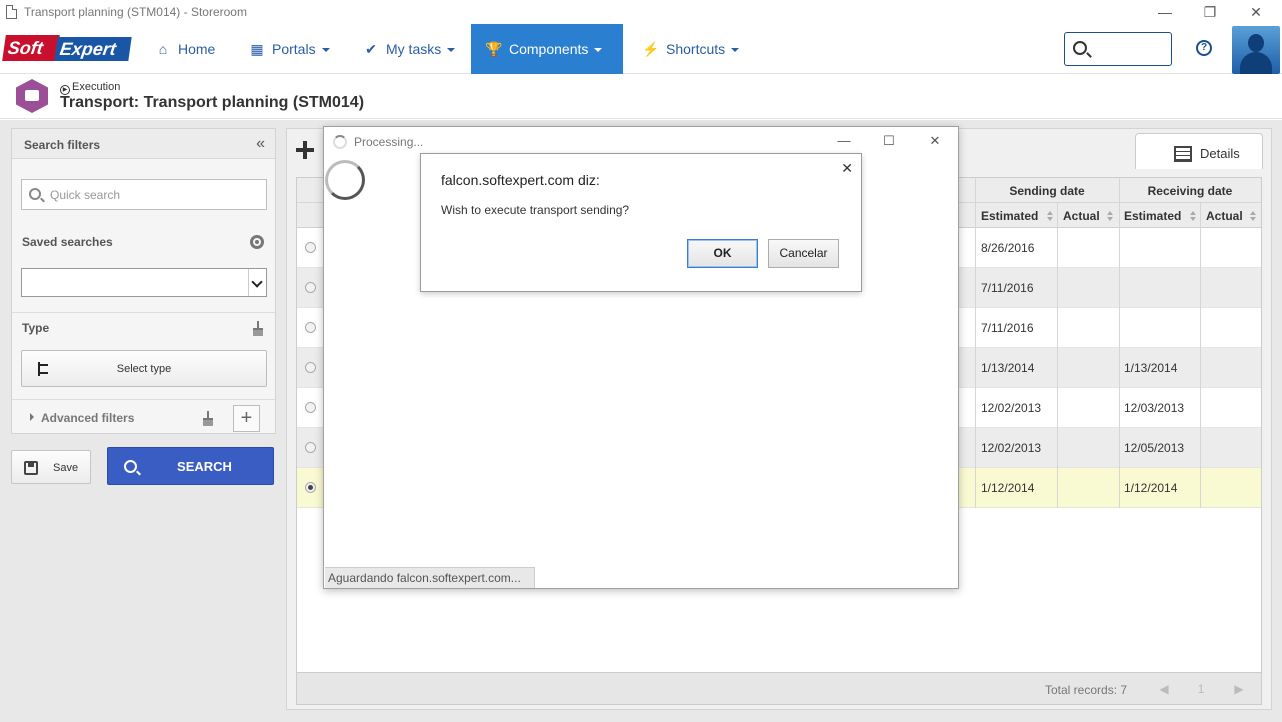  I want to click on grid-footer: Total records: 7 ◀ 1 ▶, so click(779, 688).